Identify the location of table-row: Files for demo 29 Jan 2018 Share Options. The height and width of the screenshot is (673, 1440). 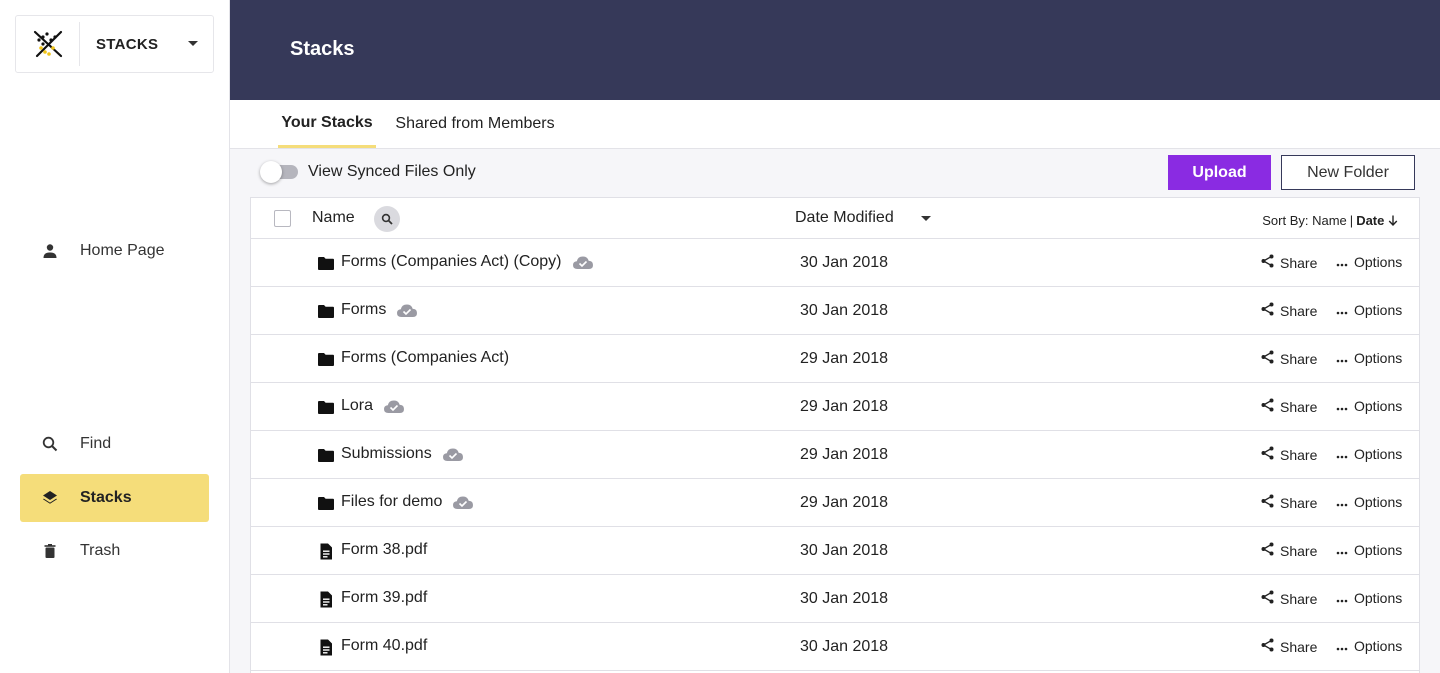
(835, 503).